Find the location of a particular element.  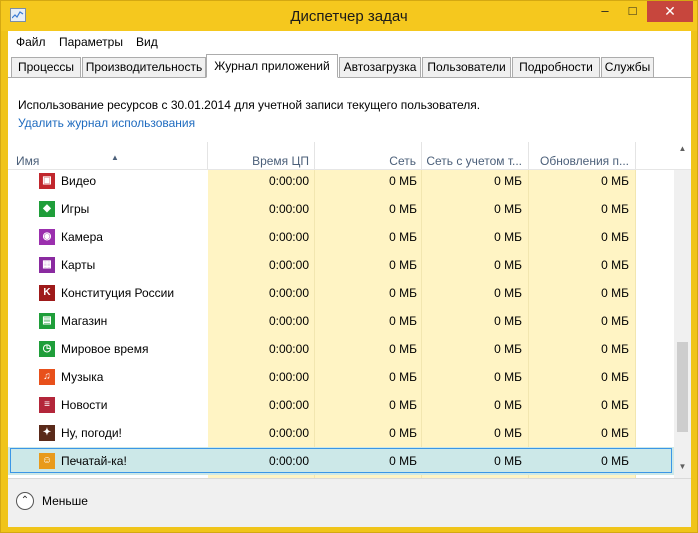

app-name: Музыка is located at coordinates (82, 377).